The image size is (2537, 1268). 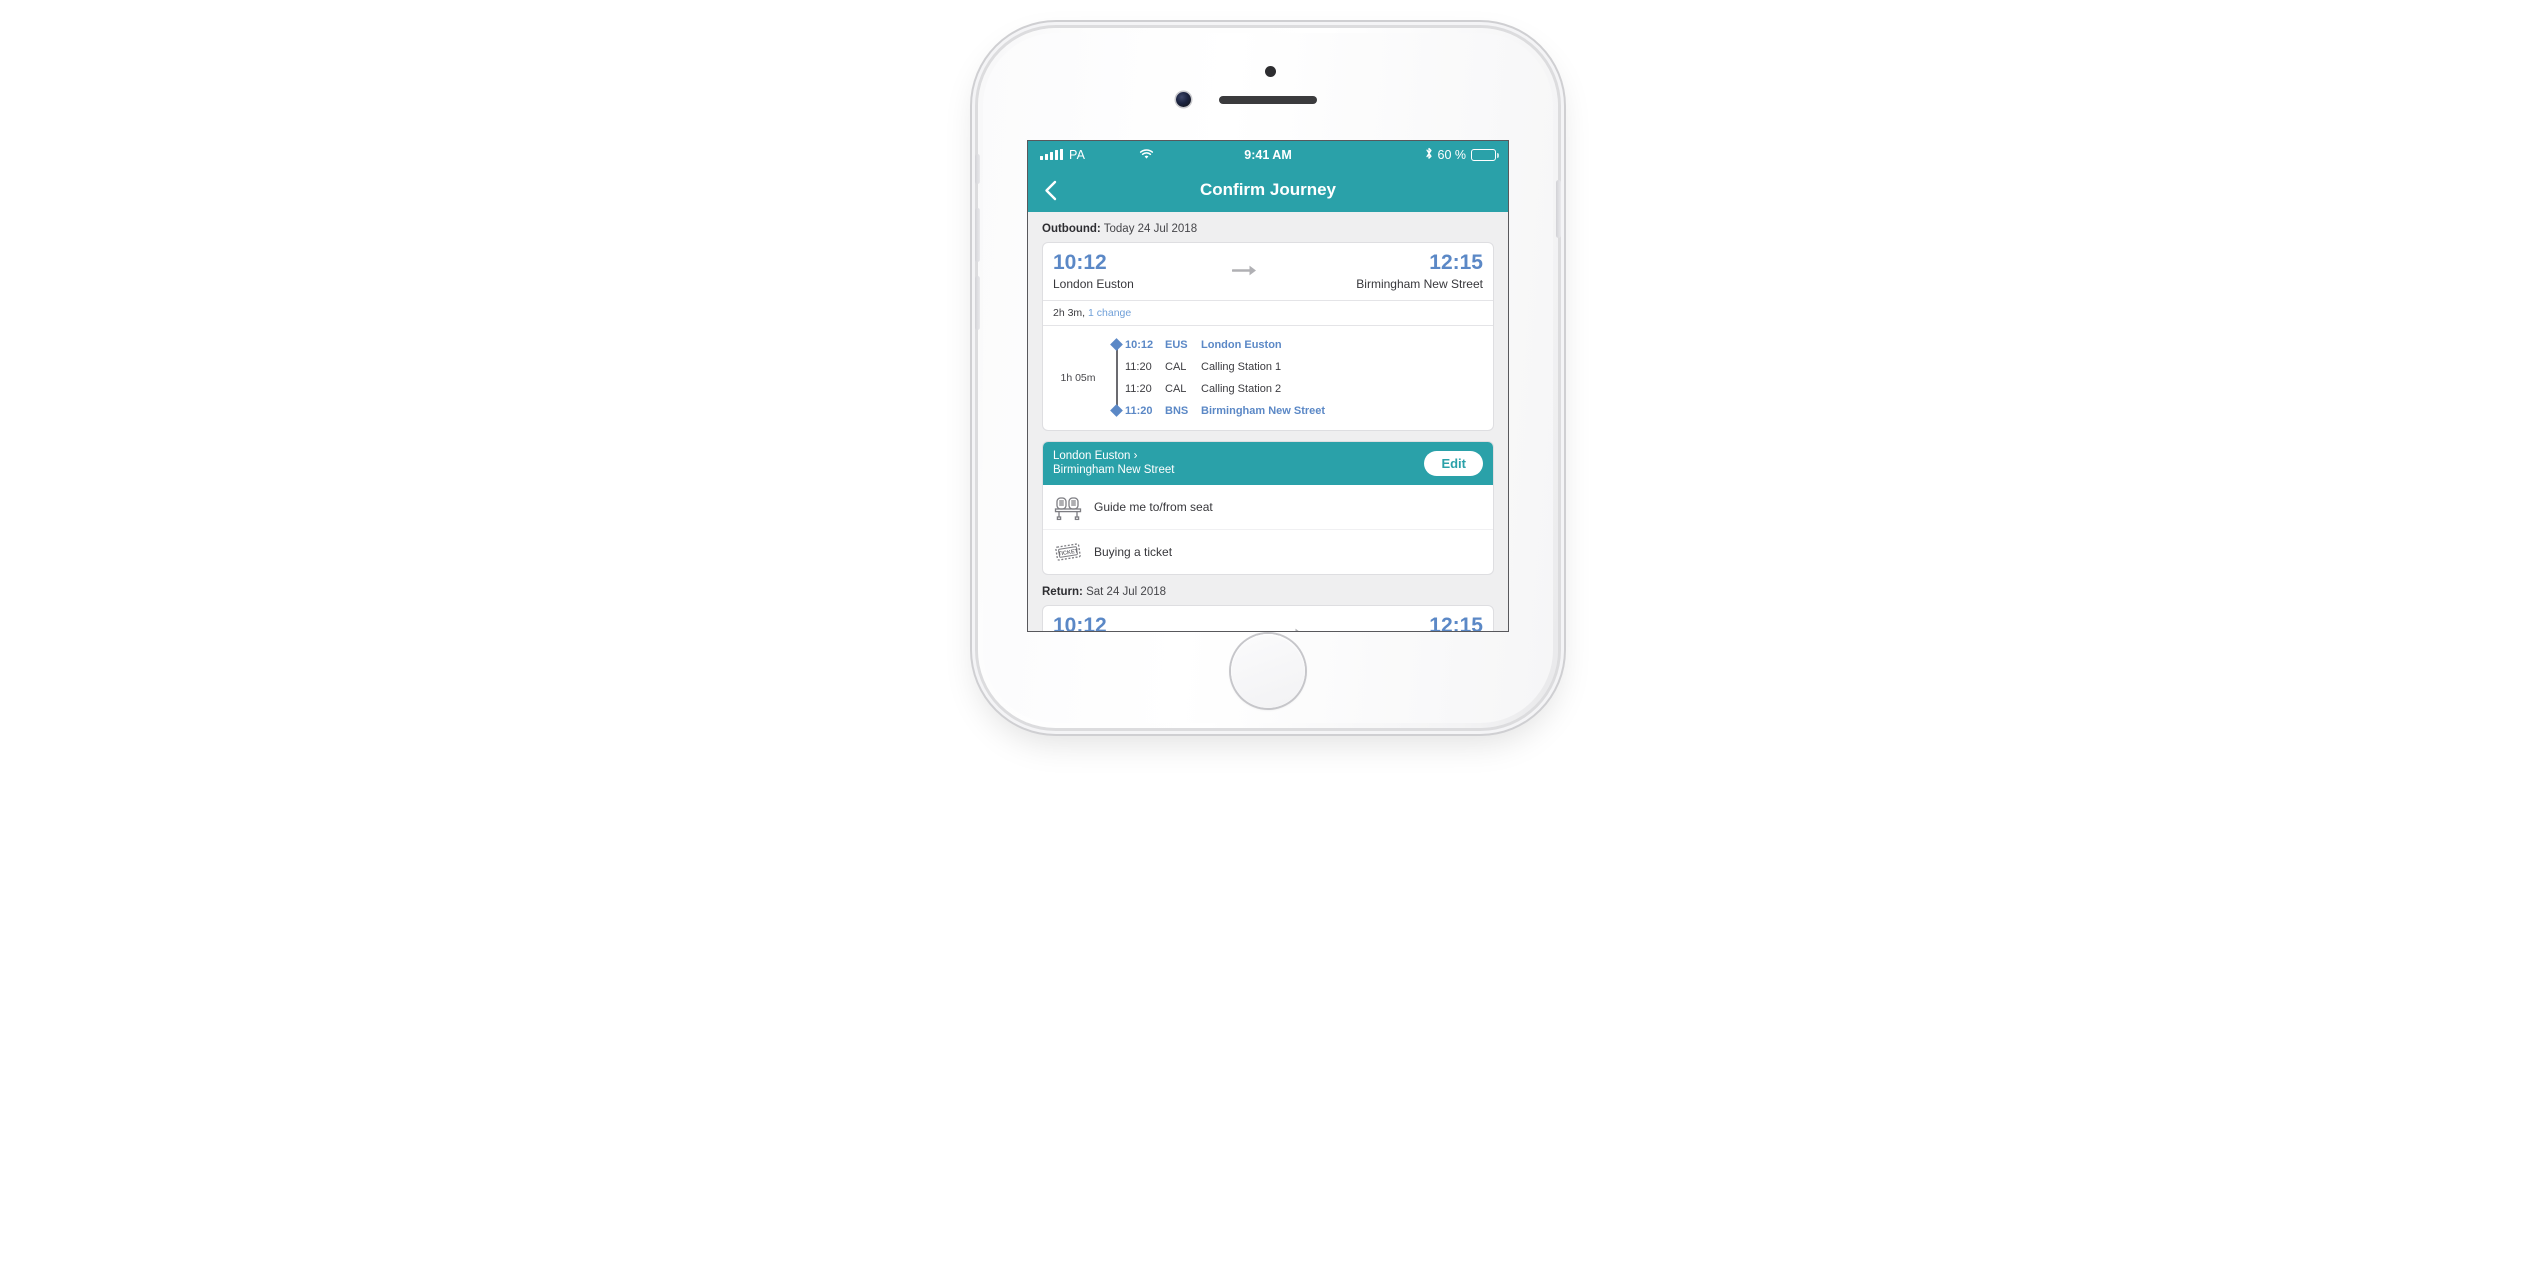 I want to click on bluetooth-icon, so click(x=1429, y=155).